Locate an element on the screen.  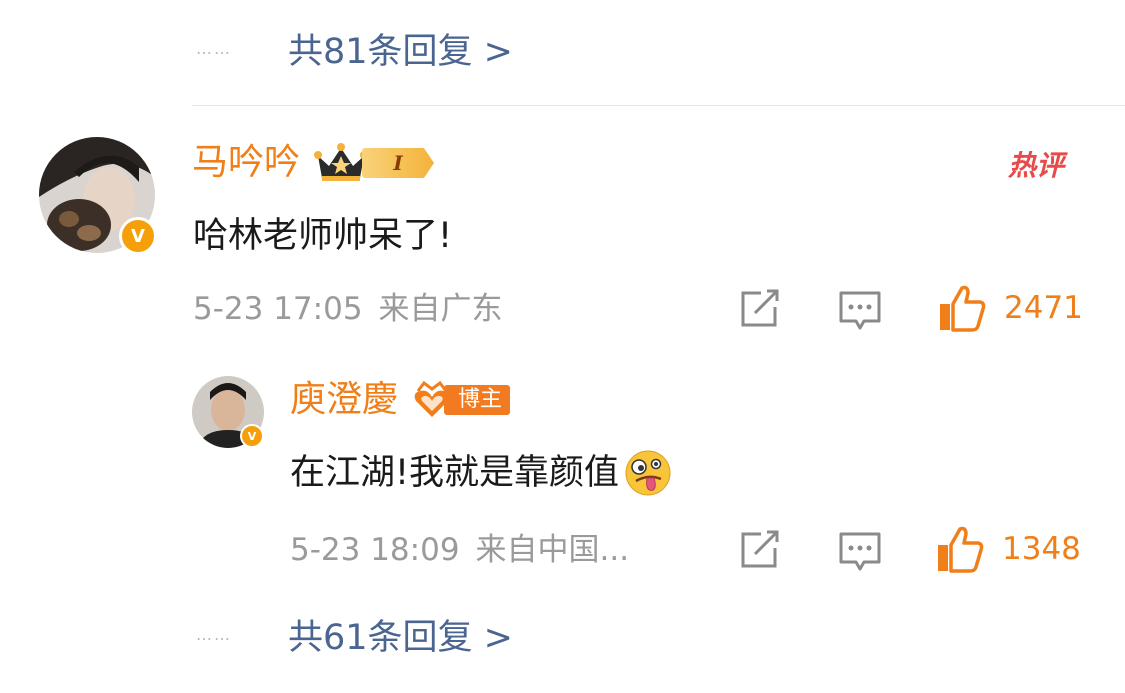
comment-username: 马吟吟 is located at coordinates (246, 163).